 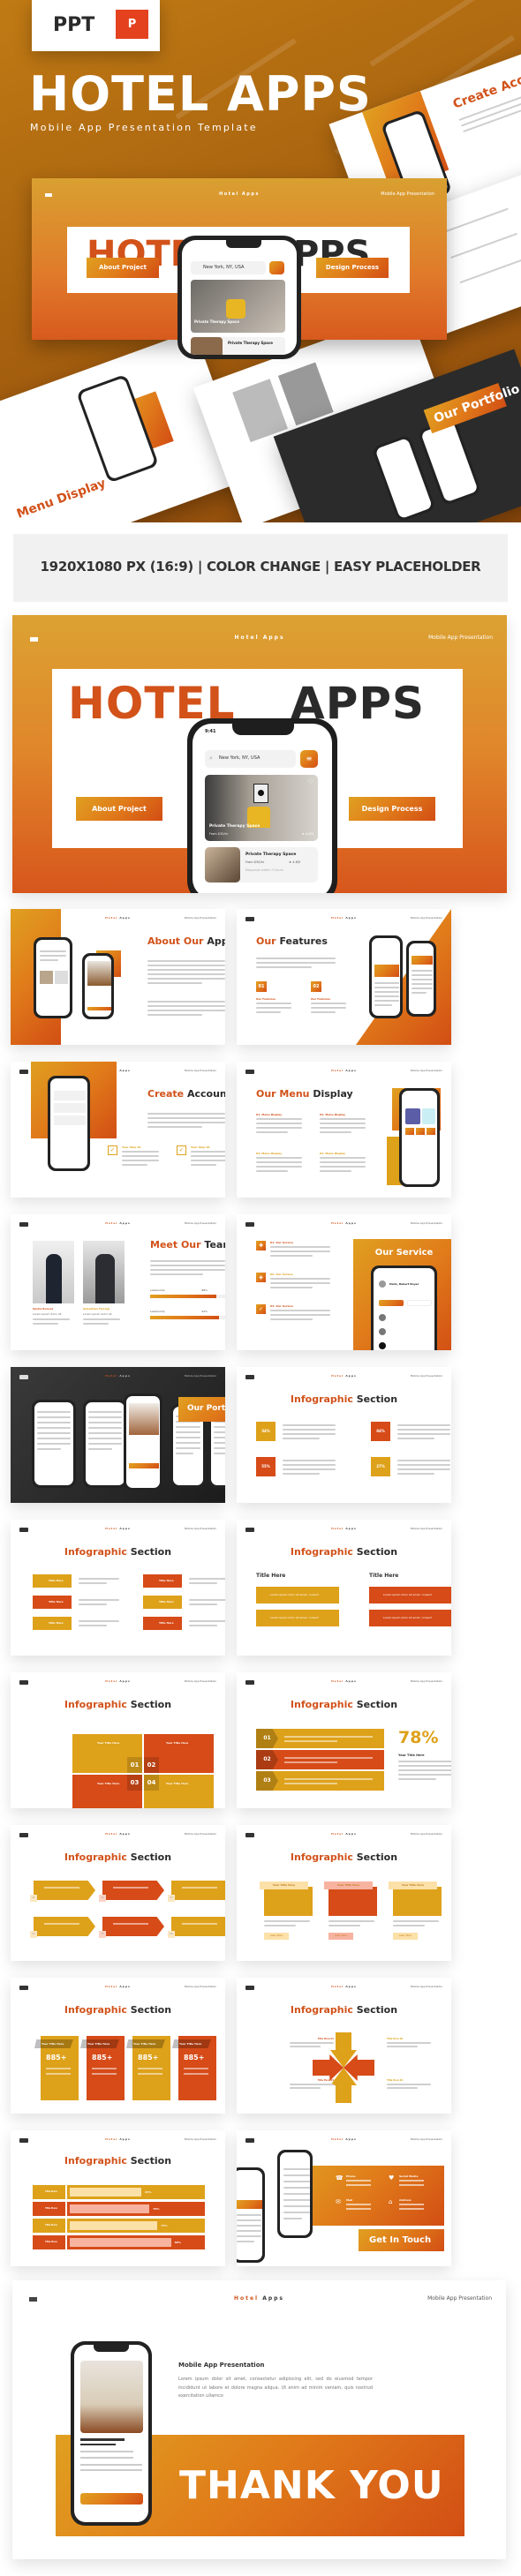 I want to click on search-input: ⌕ New York, NY, USA, so click(x=250, y=759).